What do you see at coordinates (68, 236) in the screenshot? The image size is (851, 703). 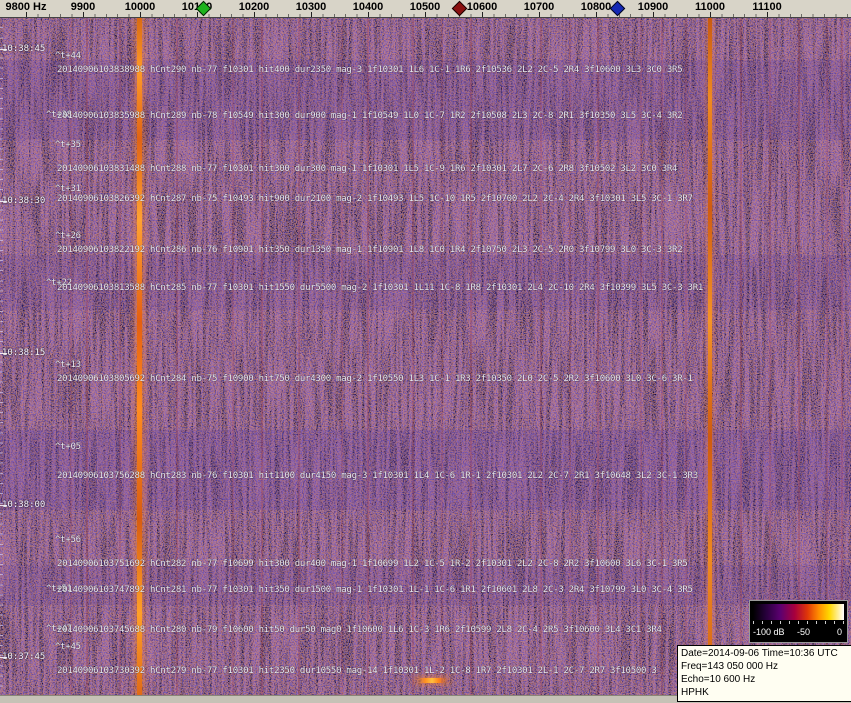 I see `annotation-time-tag: ^t+26` at bounding box center [68, 236].